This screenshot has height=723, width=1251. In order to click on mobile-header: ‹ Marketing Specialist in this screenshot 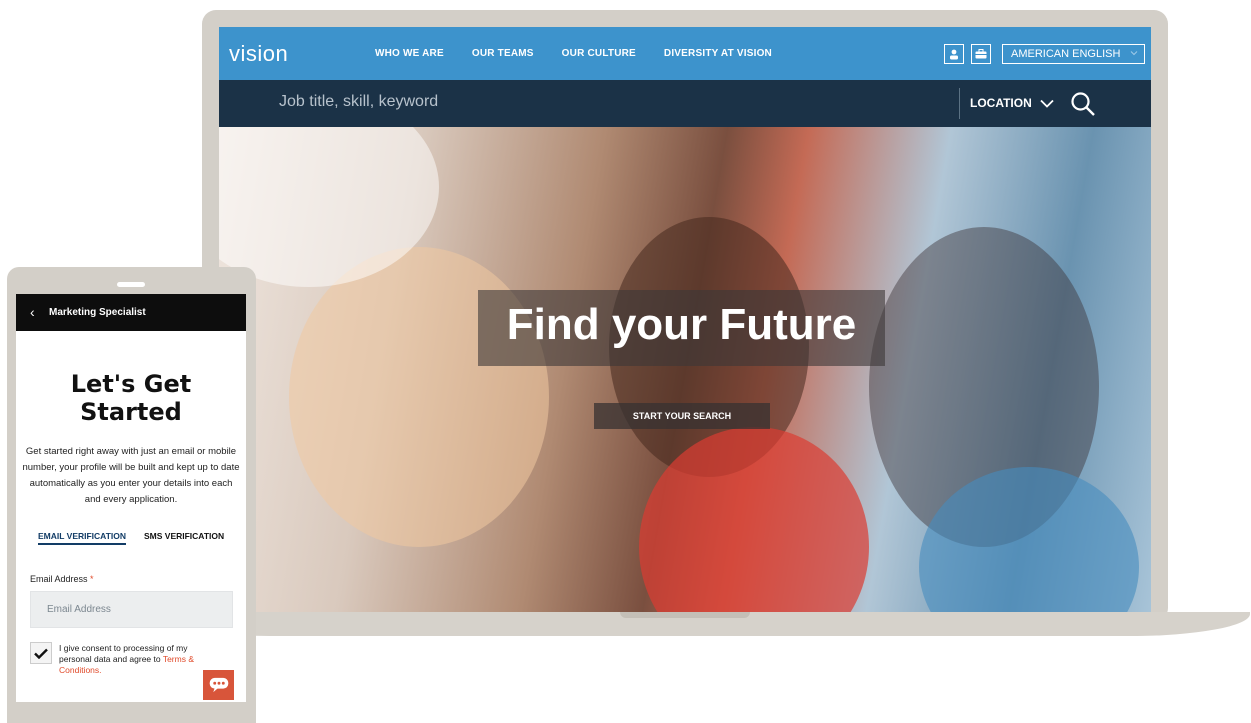, I will do `click(131, 312)`.